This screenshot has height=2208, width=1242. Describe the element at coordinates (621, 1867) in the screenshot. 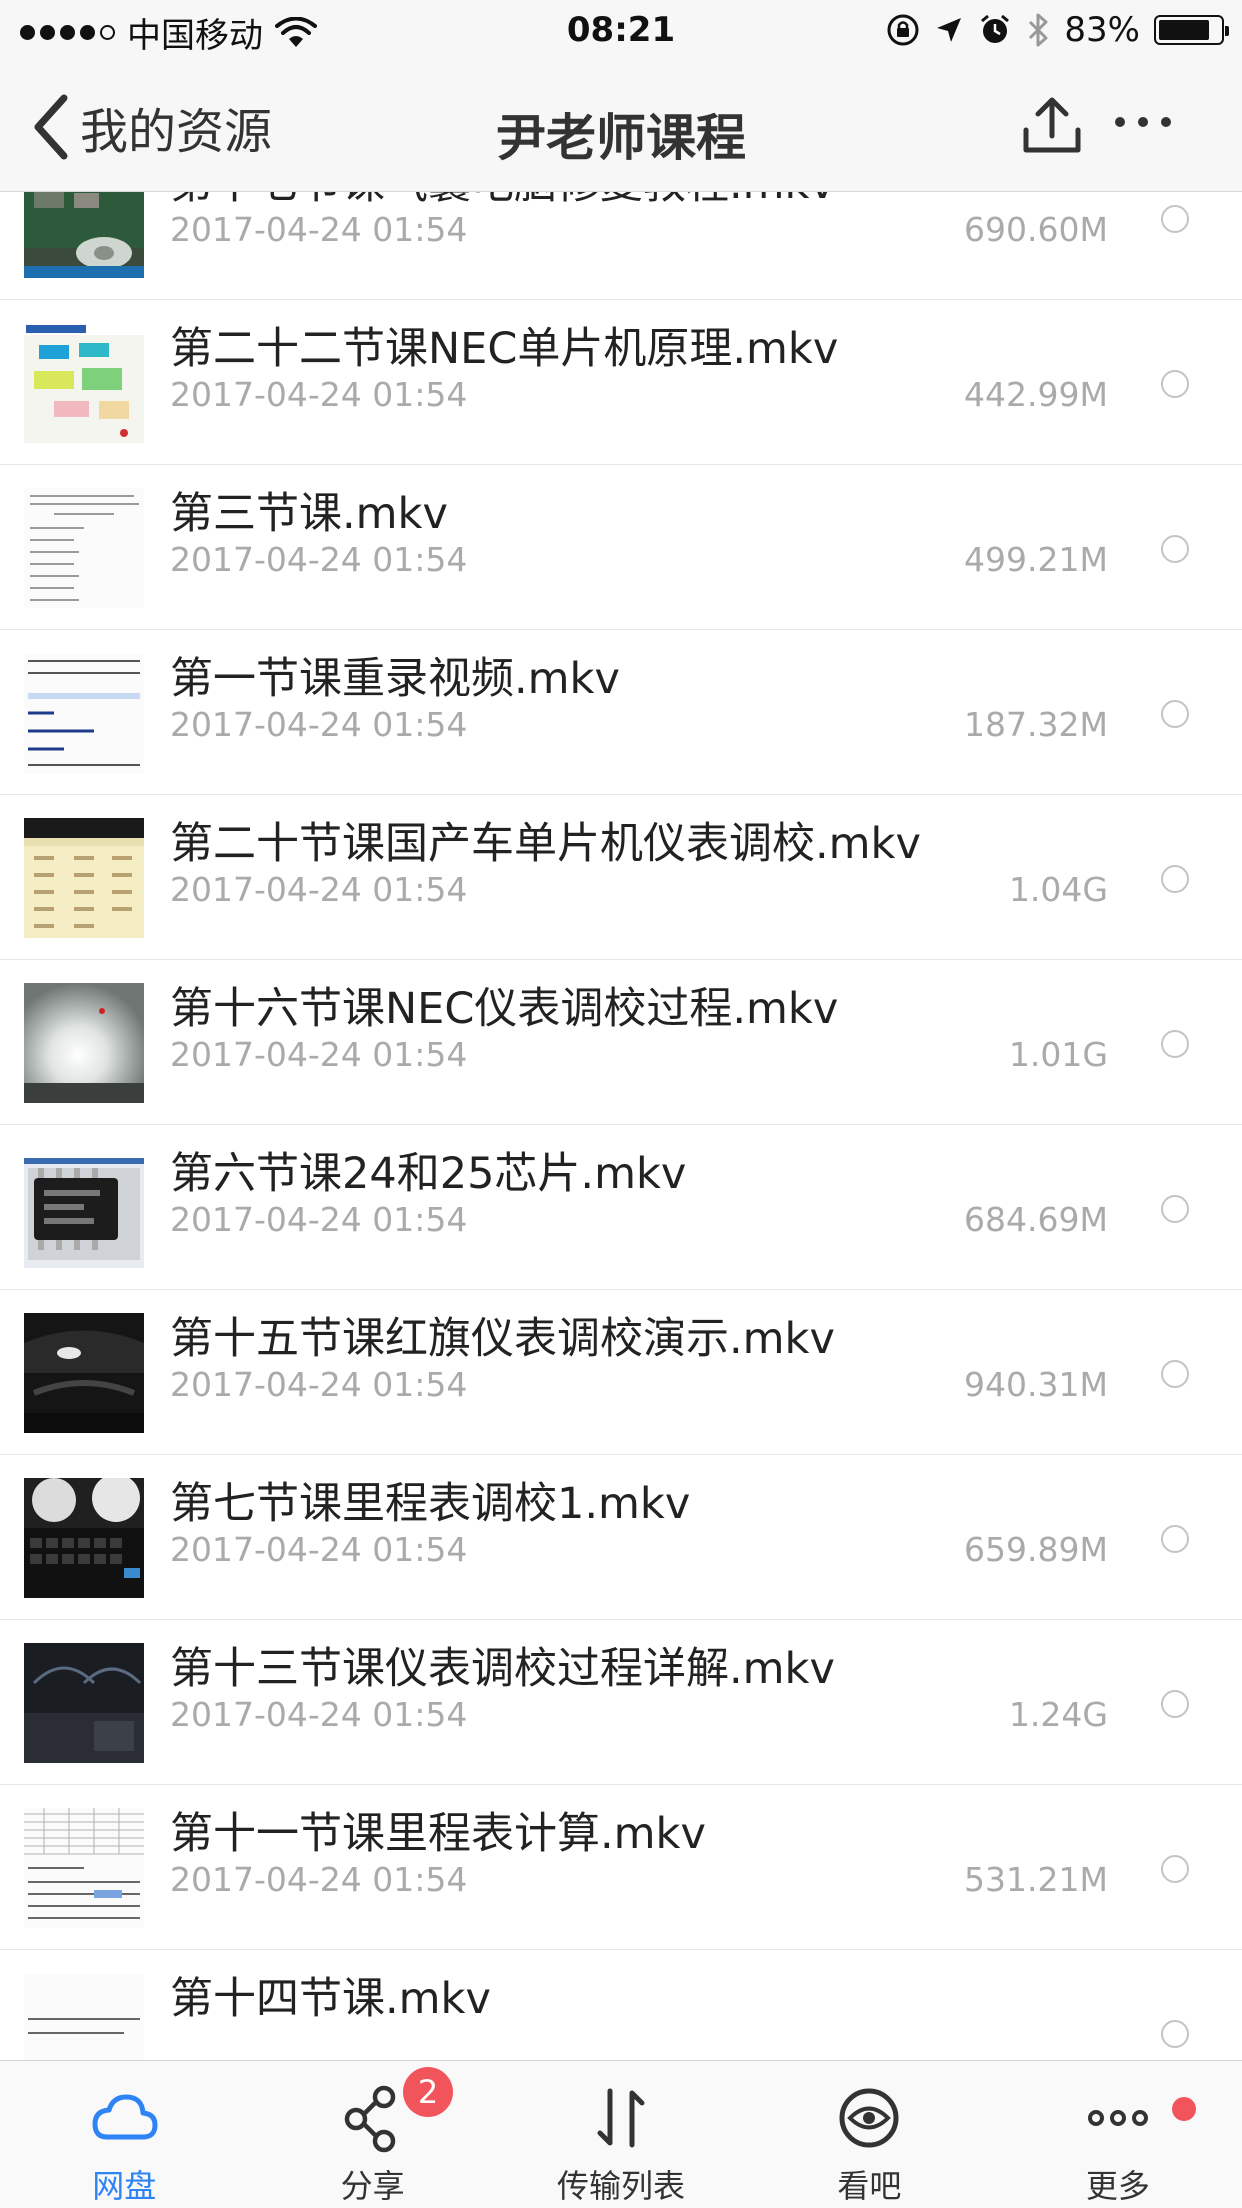

I see `file-row: 第十一节课里程表计算.mkv 2017-04-24 01:54 531.21M` at that location.